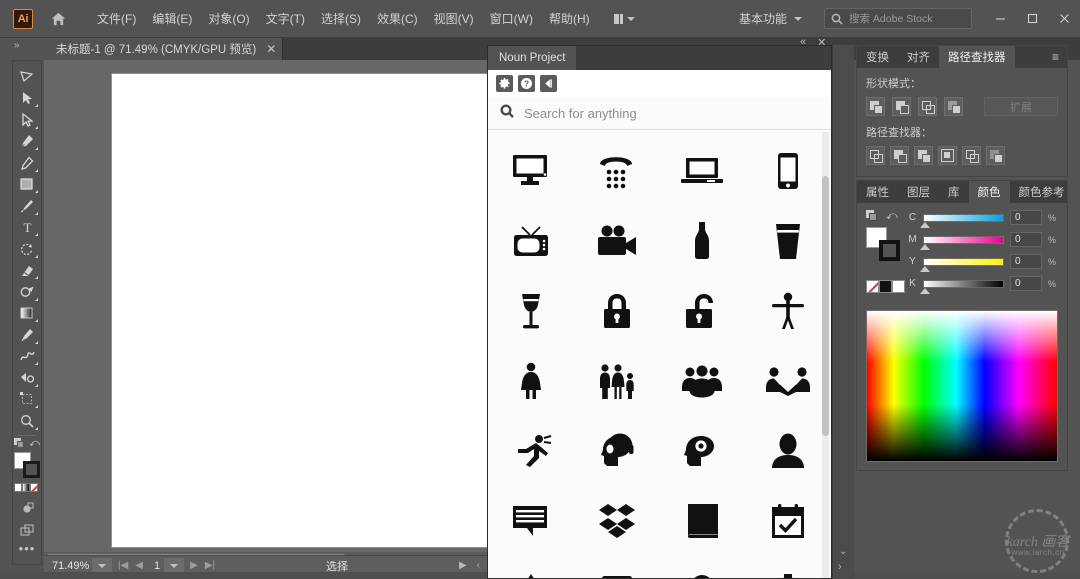 Image resolution: width=1080 pixels, height=579 pixels. Describe the element at coordinates (877, 57) in the screenshot. I see `tab-transform: 变换` at that location.